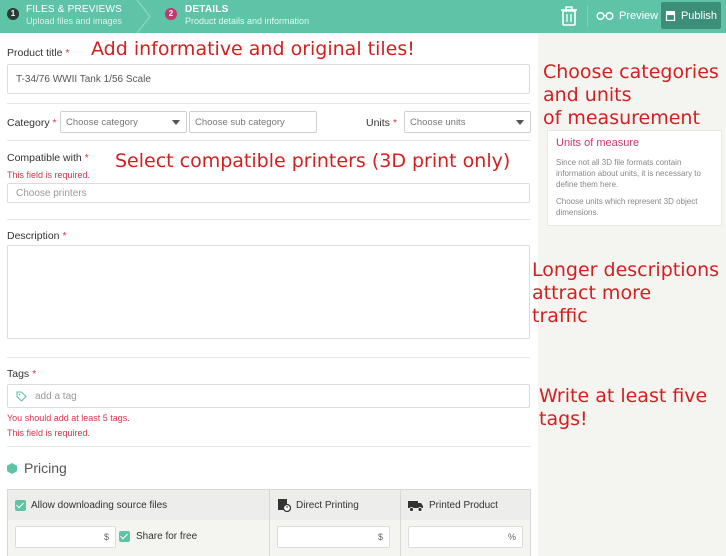  Describe the element at coordinates (621, 118) in the screenshot. I see `annotation-categories-3: of measurement` at that location.